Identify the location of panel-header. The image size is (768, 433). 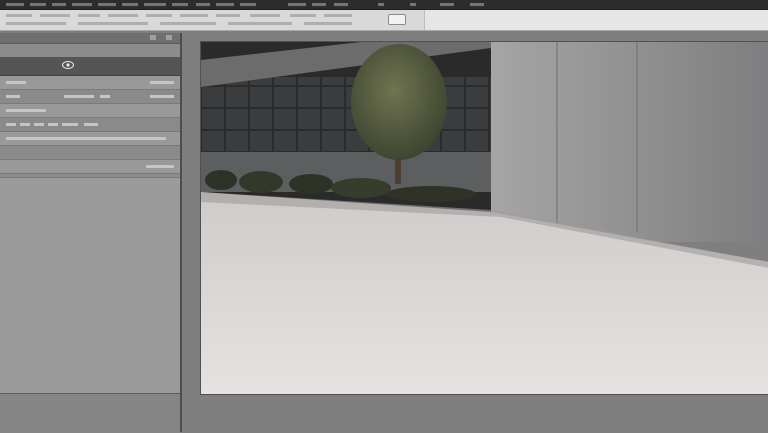
(90, 38).